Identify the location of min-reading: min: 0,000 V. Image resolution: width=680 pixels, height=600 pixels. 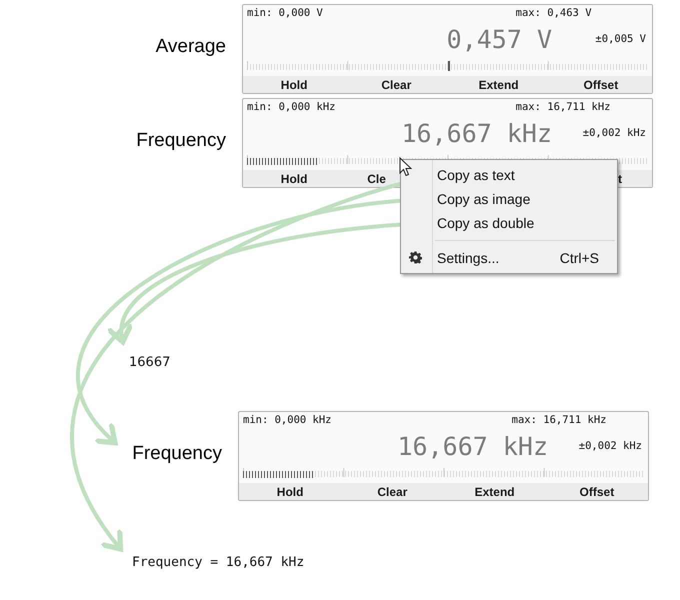
(285, 14).